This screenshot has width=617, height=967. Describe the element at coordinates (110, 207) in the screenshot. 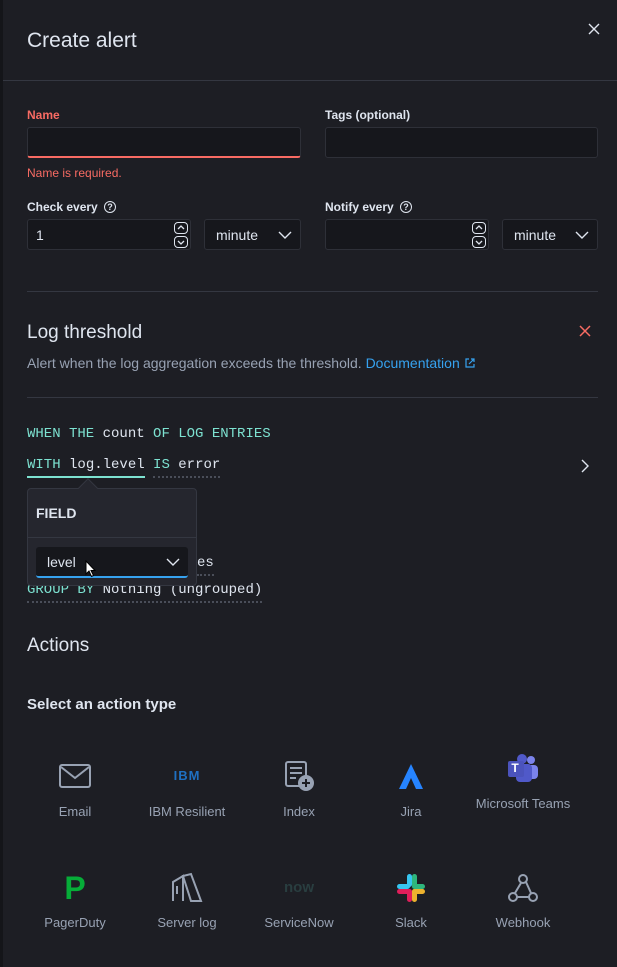

I see `check-every-help-icon: ?` at that location.